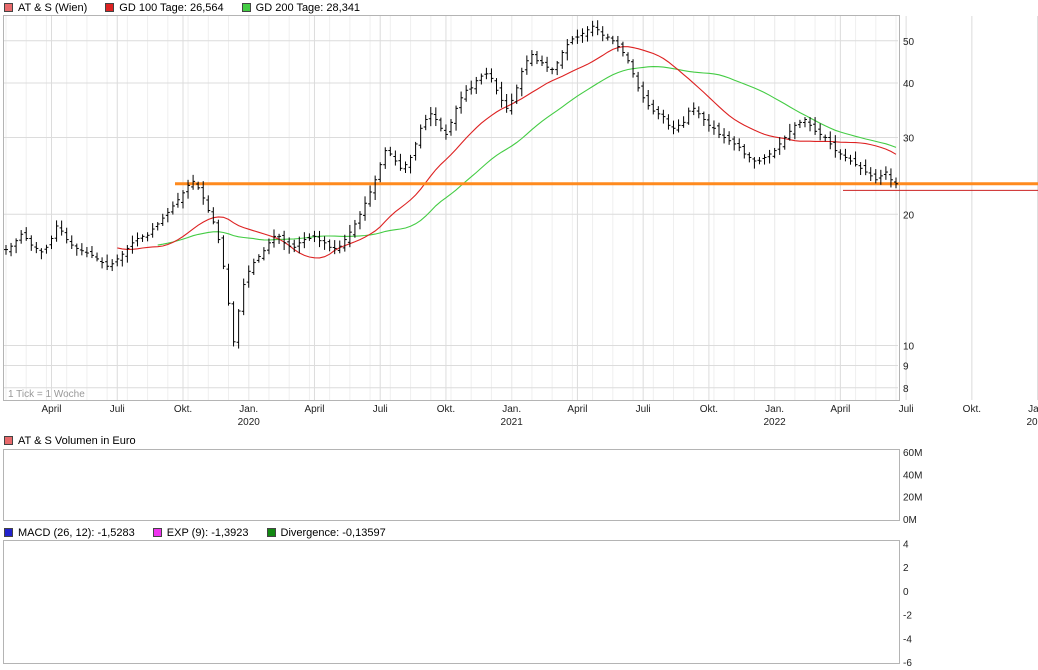  I want to click on y-tick-label: 2, so click(906, 568).